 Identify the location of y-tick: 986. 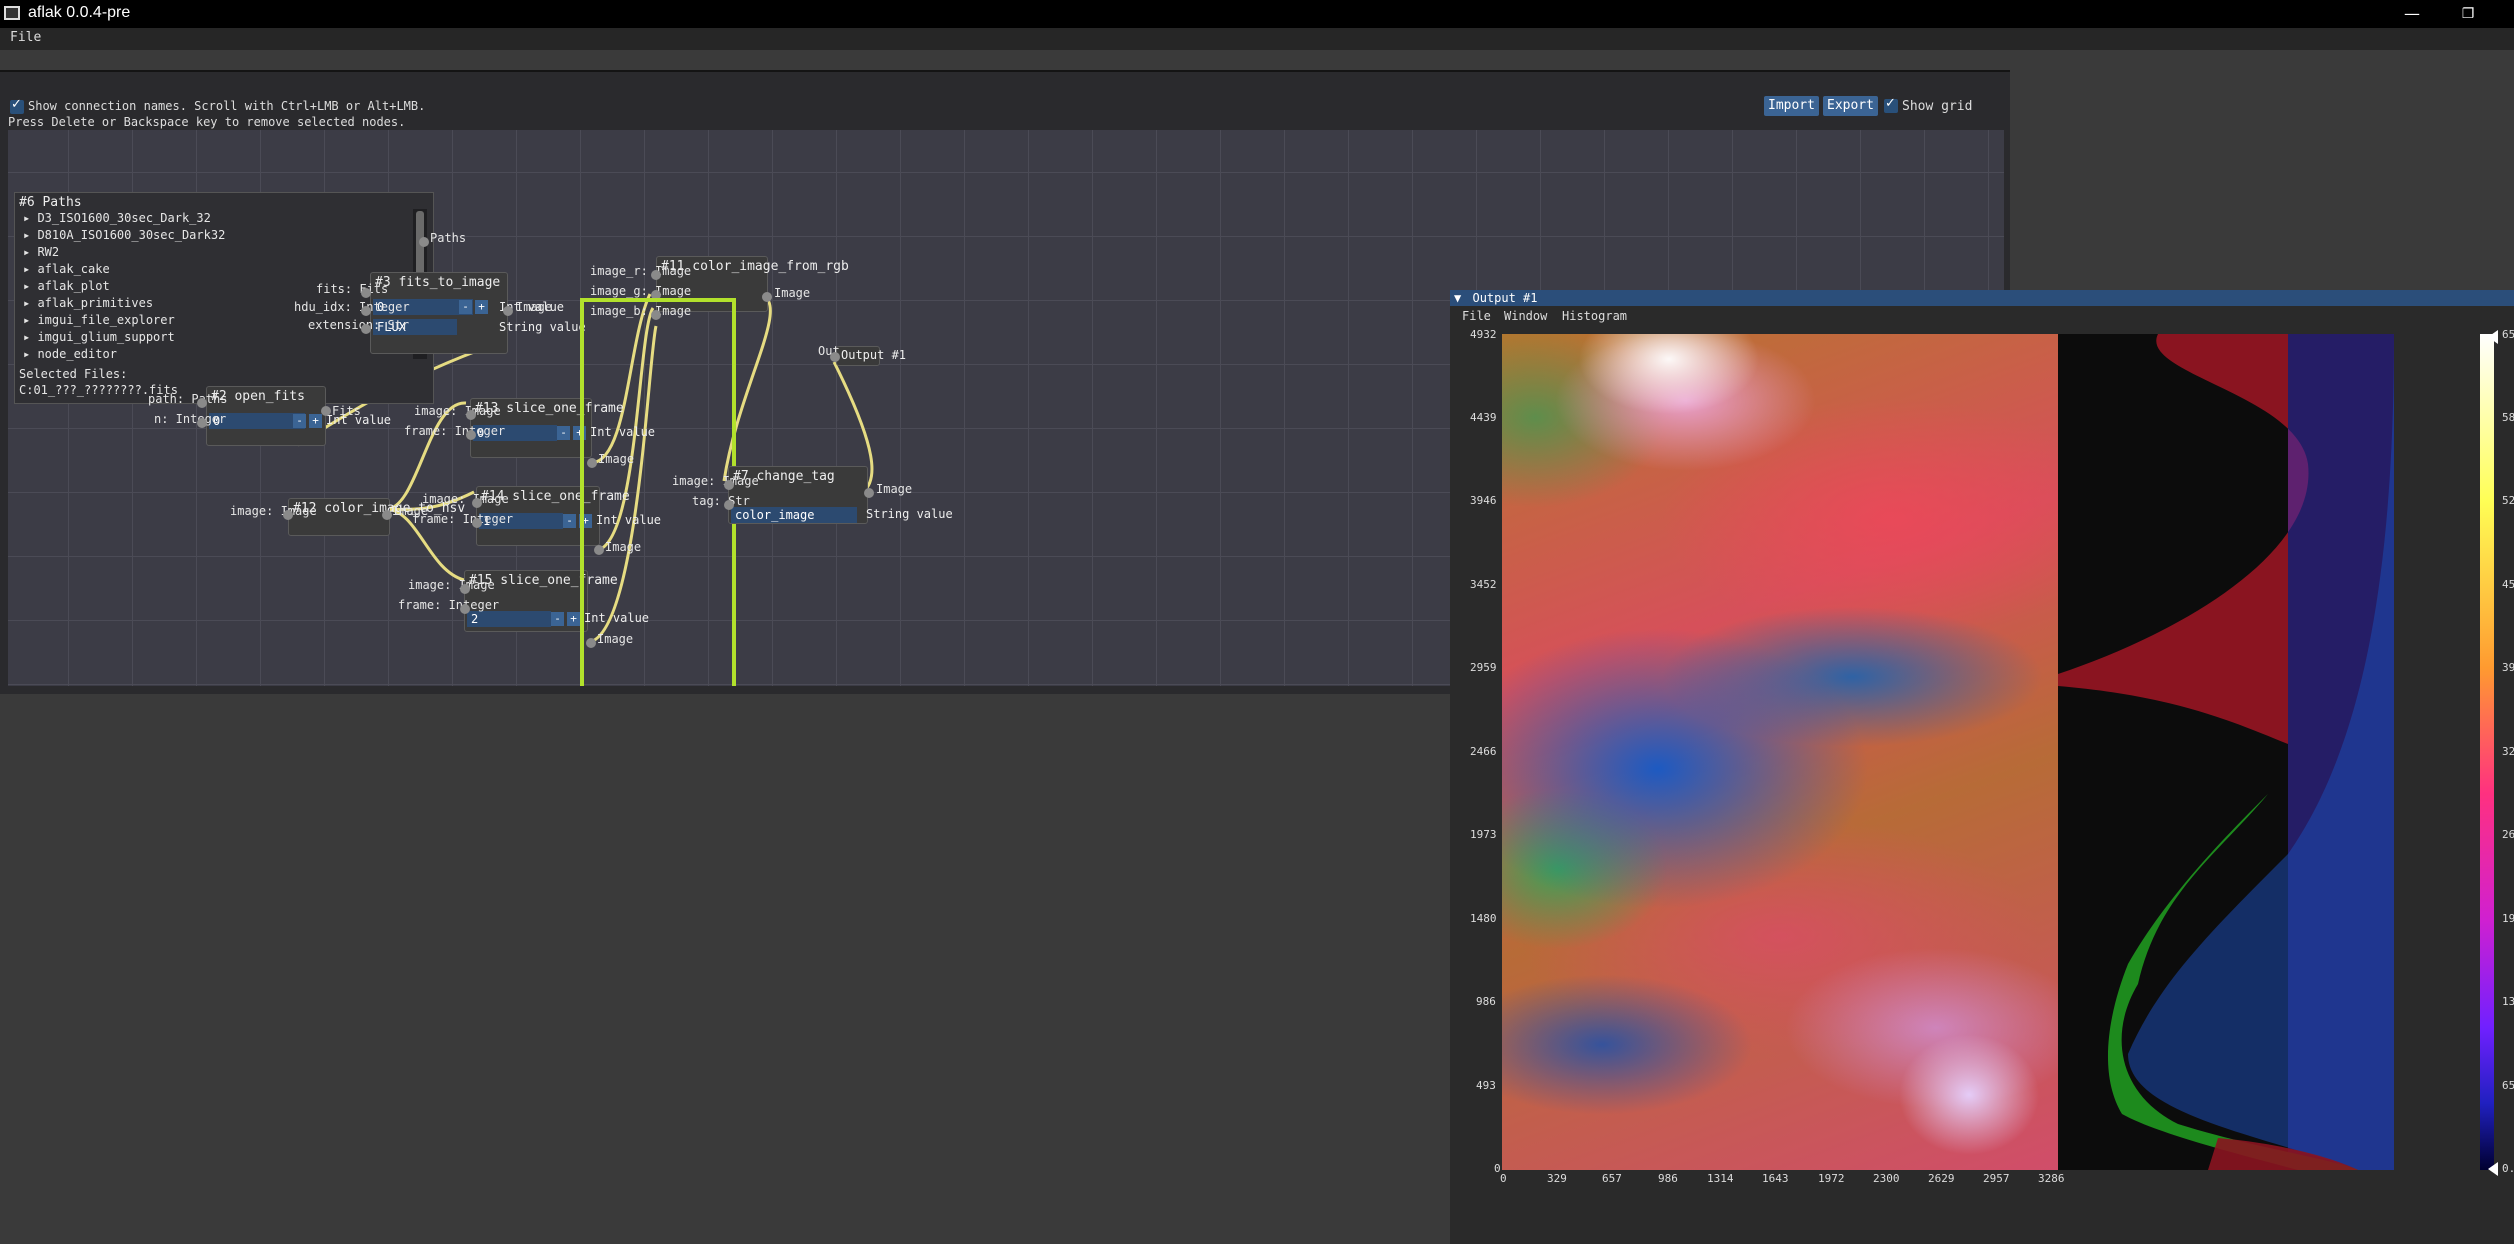
(1486, 1001).